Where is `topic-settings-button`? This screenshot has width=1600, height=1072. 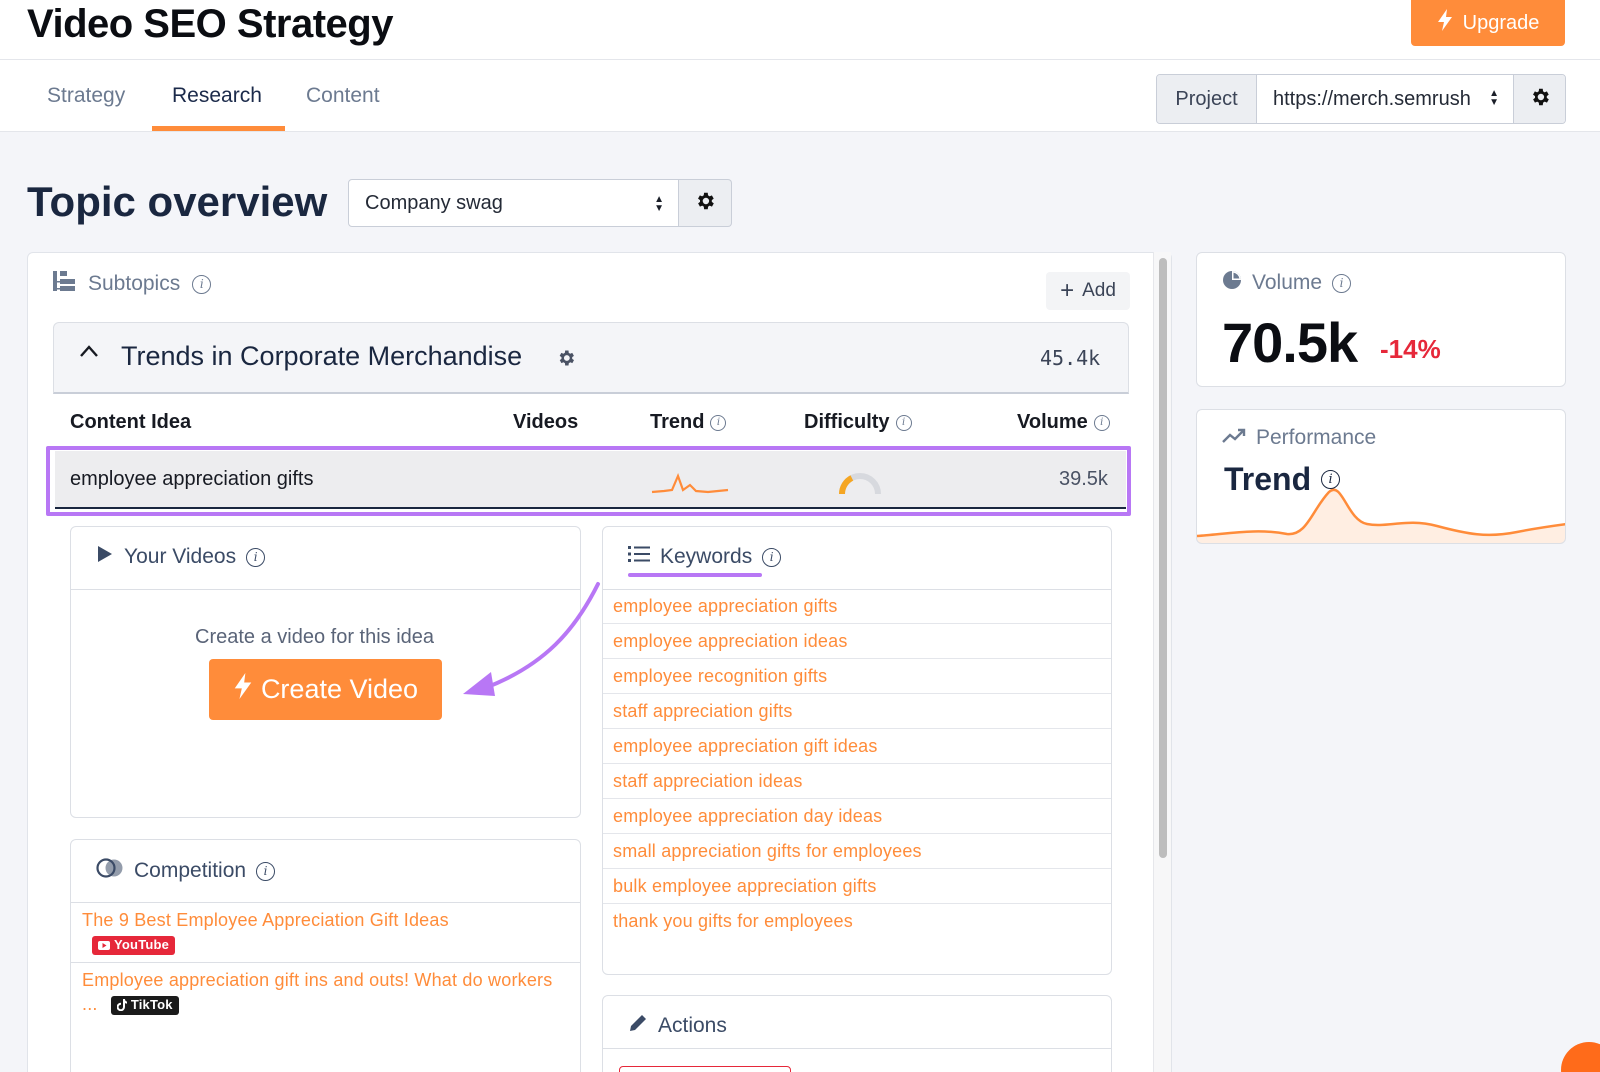
topic-settings-button is located at coordinates (705, 203).